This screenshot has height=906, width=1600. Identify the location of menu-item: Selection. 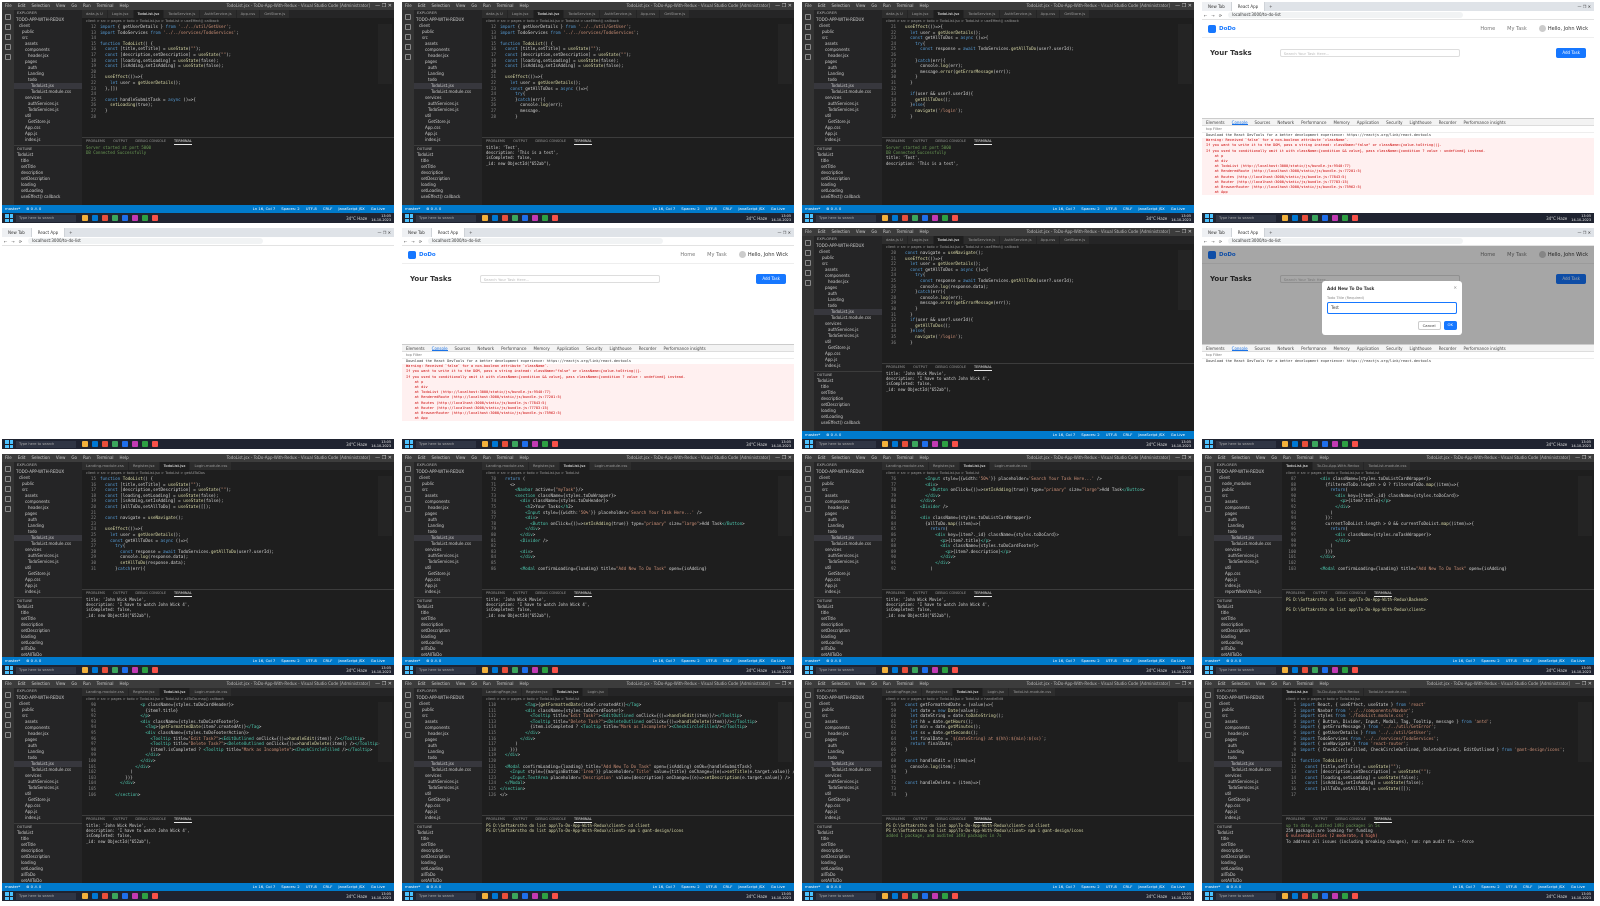
(440, 5).